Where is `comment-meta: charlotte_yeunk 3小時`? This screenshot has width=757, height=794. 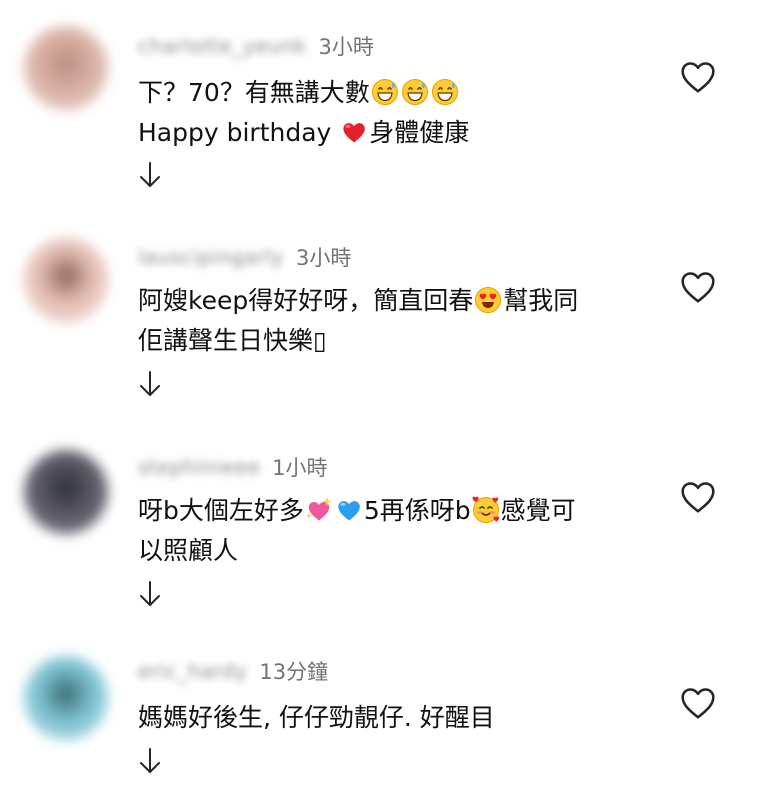 comment-meta: charlotte_yeunk 3小時 is located at coordinates (256, 46).